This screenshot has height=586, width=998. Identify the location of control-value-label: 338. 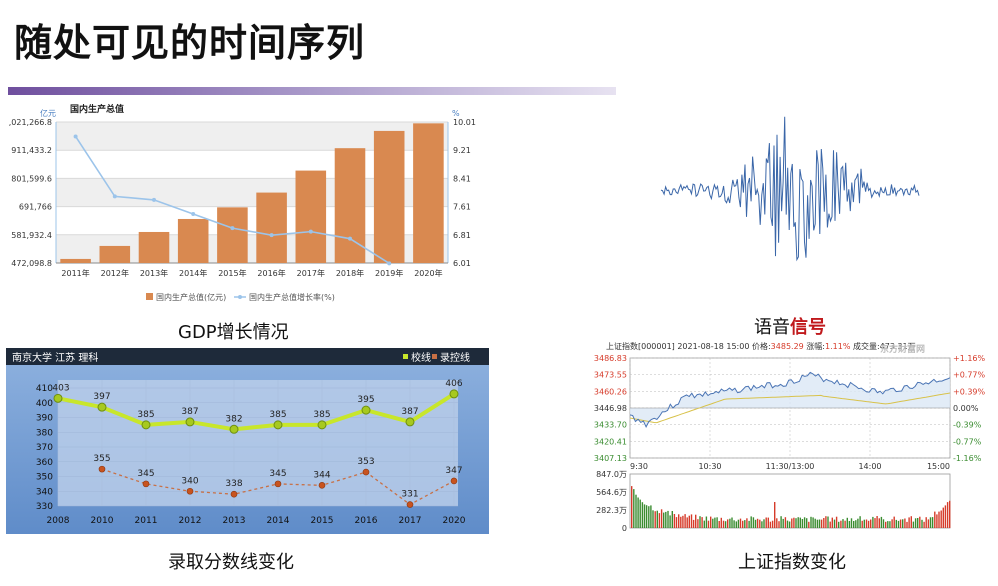
(233, 484).